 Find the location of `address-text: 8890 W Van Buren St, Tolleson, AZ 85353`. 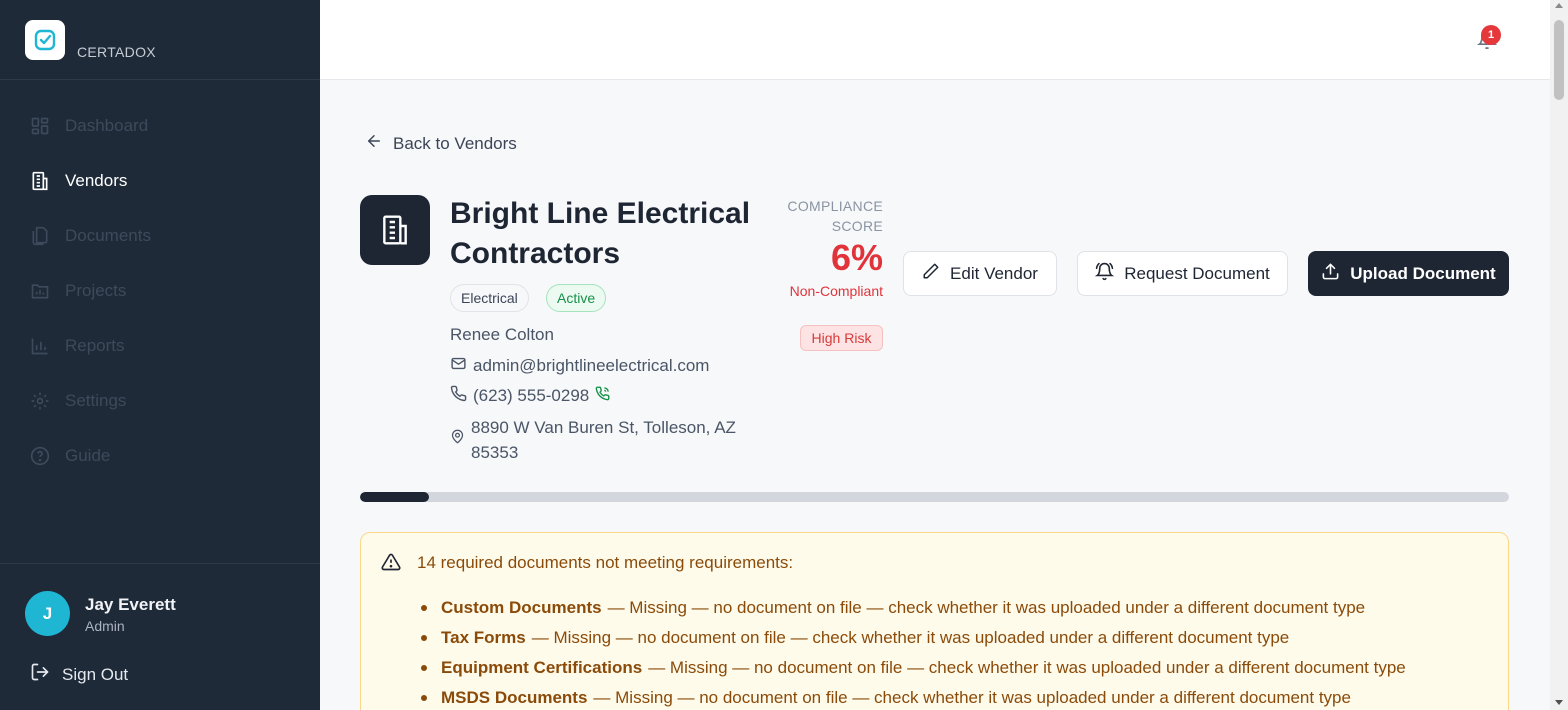

address-text: 8890 W Van Buren St, Tolleson, AZ 85353 is located at coordinates (603, 440).